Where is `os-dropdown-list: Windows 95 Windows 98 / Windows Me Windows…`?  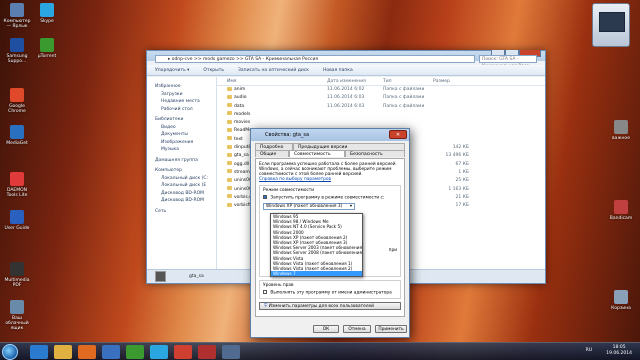 os-dropdown-list: Windows 95 Windows 98 / Windows Me Windows… is located at coordinates (316, 245).